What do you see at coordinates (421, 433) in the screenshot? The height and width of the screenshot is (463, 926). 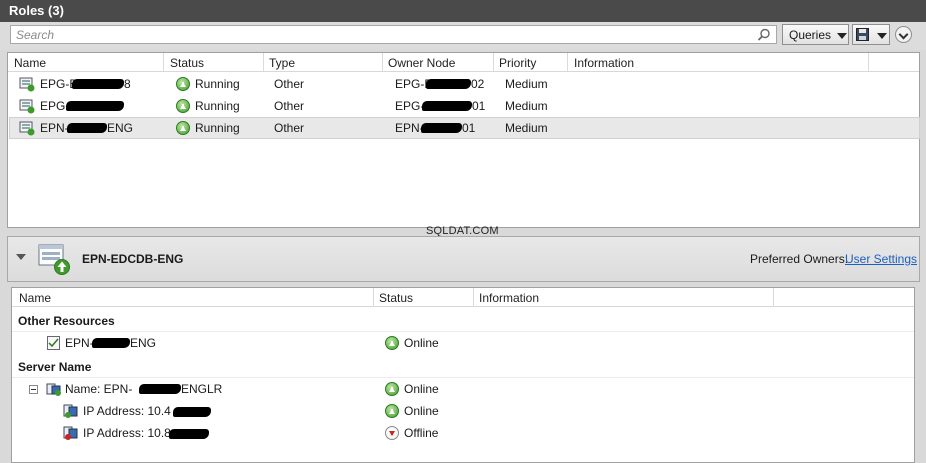 I see `resource-status: Offline` at bounding box center [421, 433].